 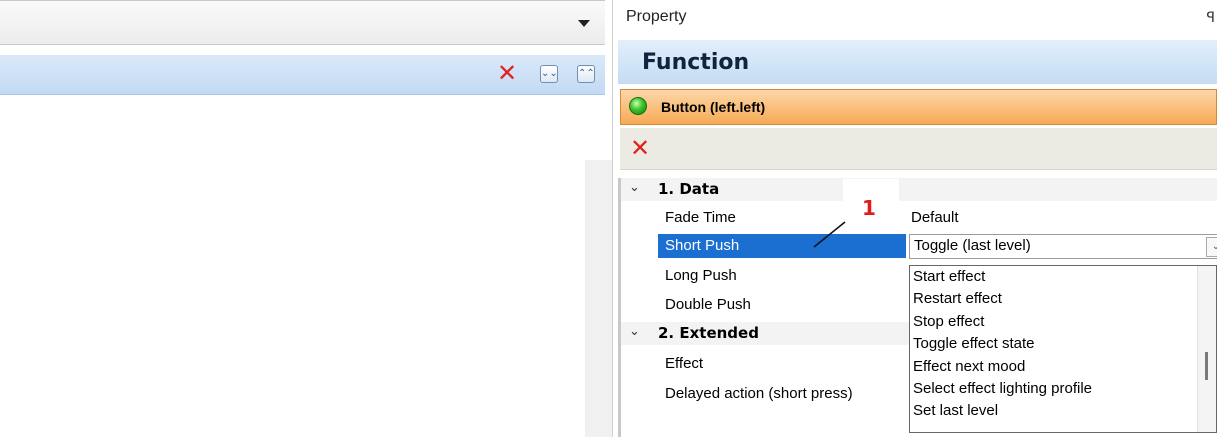 I want to click on callout-line, so click(x=829, y=234).